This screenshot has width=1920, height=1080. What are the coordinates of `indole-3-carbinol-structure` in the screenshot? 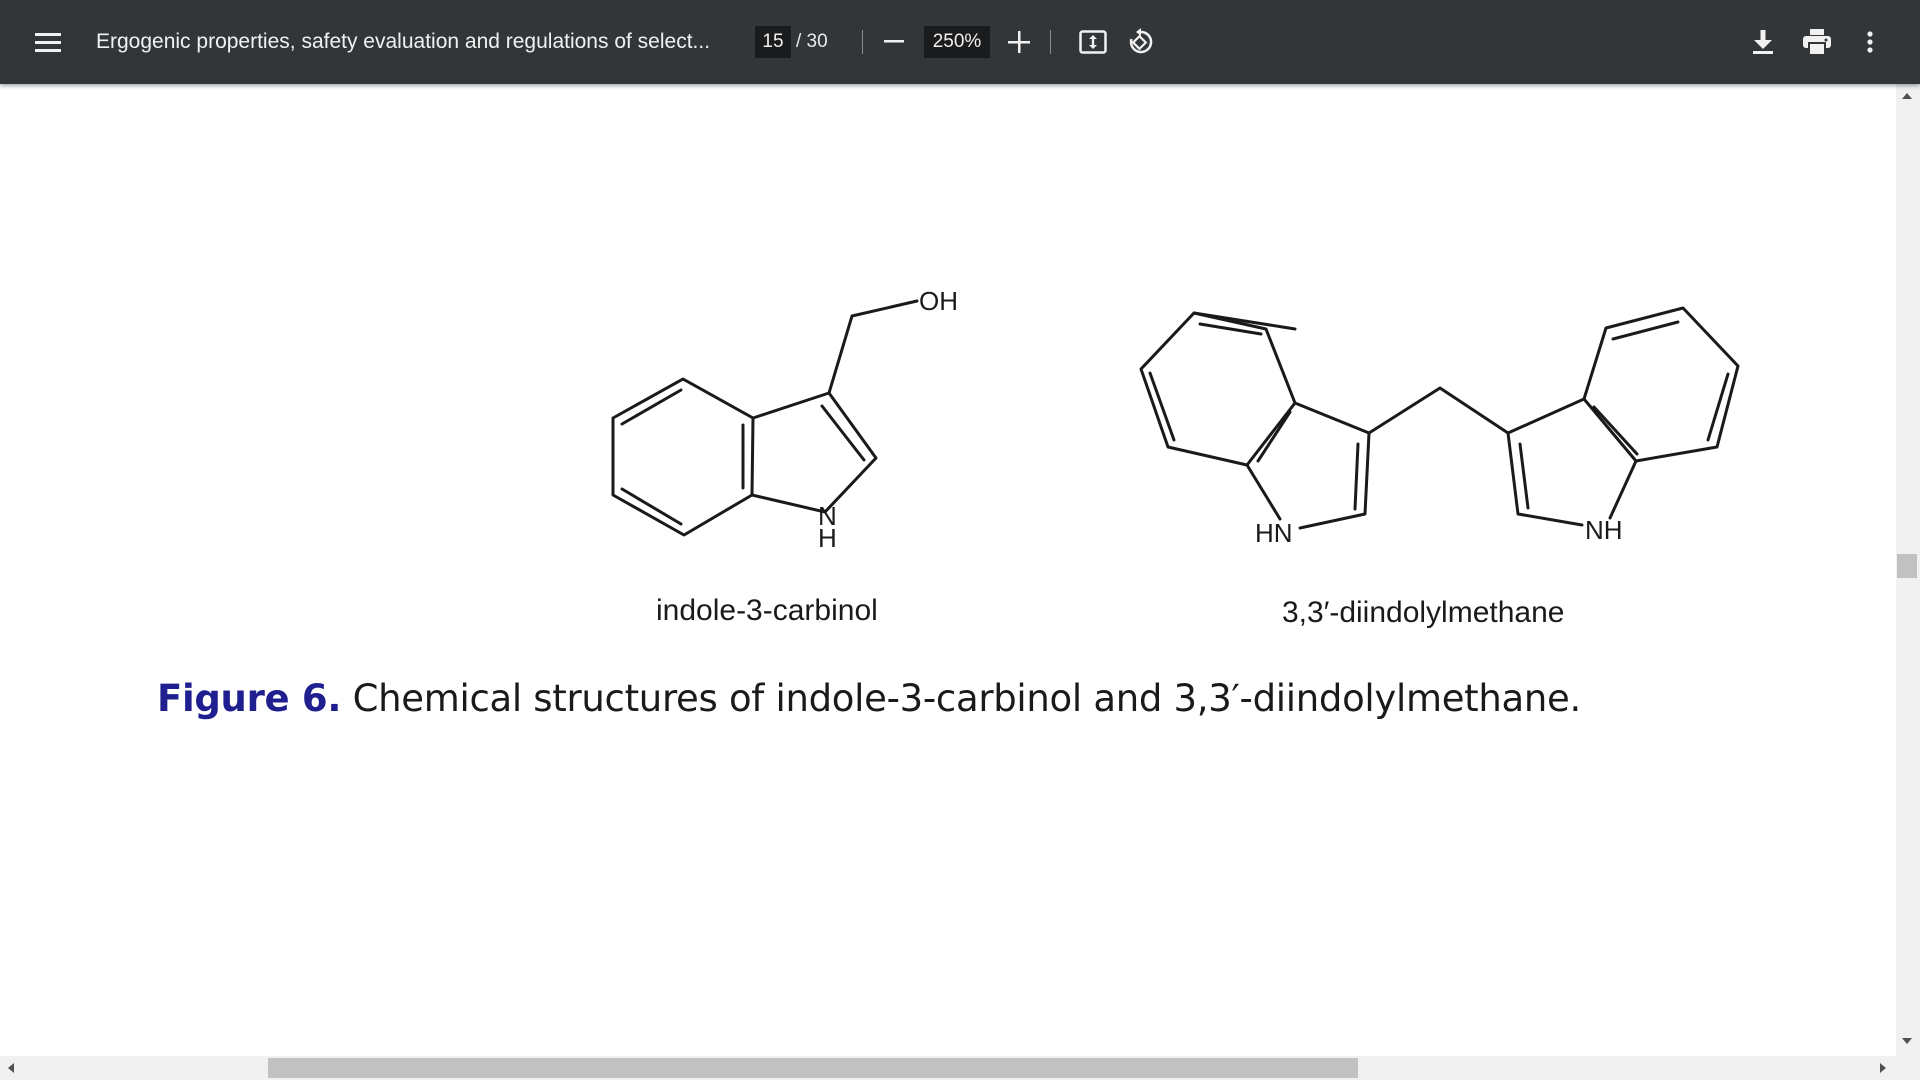 It's located at (765, 418).